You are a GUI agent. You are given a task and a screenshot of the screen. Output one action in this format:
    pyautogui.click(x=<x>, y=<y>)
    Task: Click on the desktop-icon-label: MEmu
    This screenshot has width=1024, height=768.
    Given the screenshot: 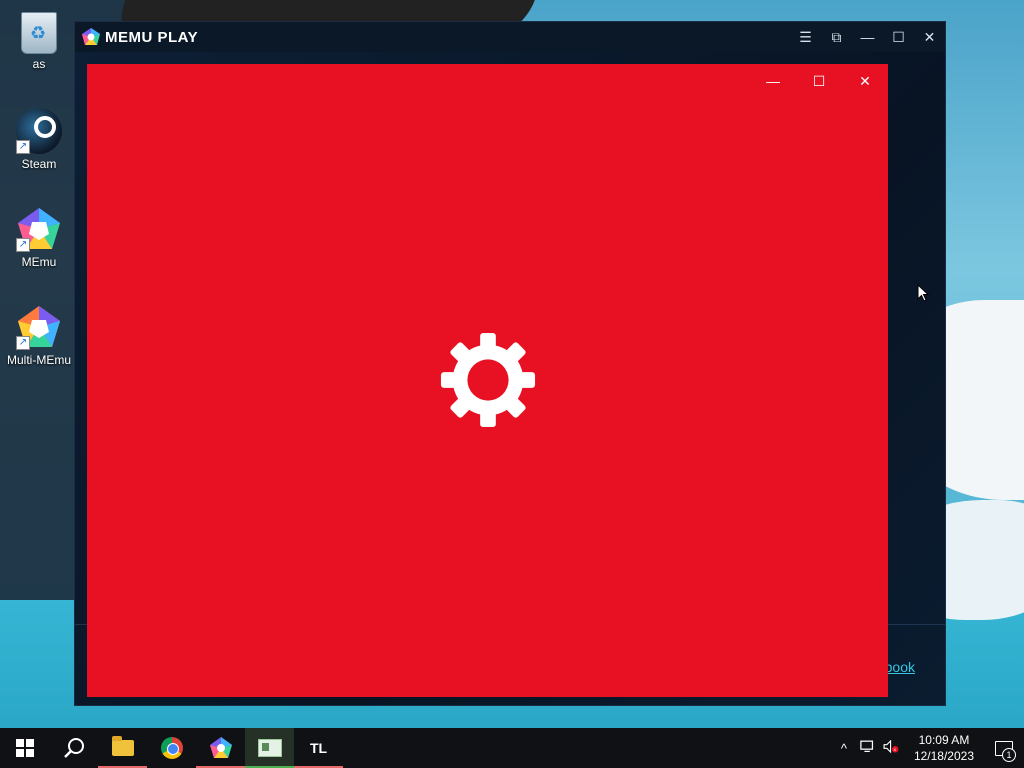 What is the action you would take?
    pyautogui.click(x=39, y=262)
    